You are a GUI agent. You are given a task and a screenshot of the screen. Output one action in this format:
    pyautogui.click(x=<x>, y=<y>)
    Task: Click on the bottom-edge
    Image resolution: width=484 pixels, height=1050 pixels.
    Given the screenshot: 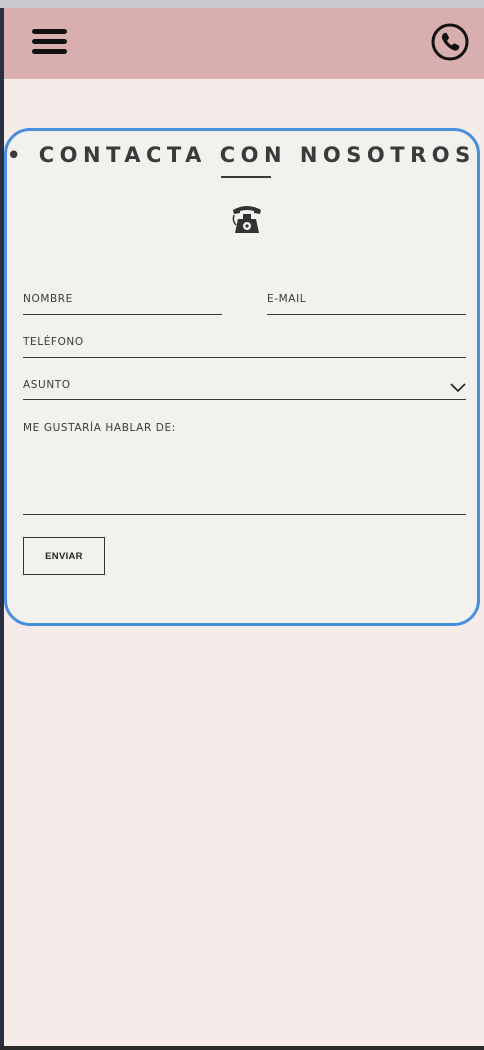 What is the action you would take?
    pyautogui.click(x=242, y=1048)
    